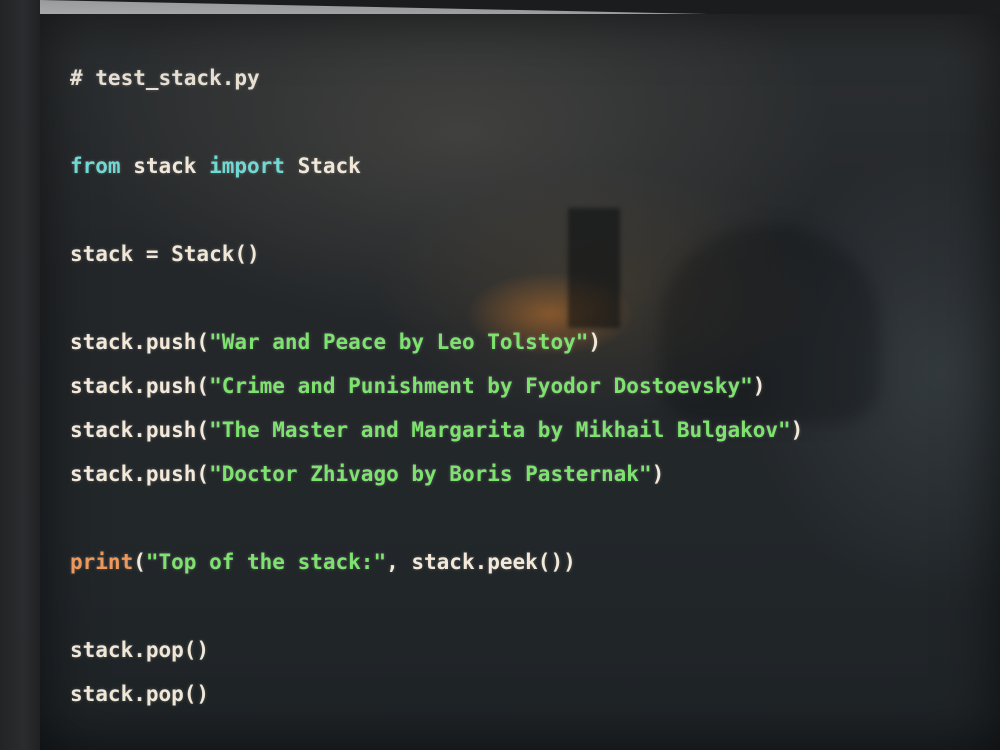 This screenshot has height=750, width=1000. Describe the element at coordinates (436, 78) in the screenshot. I see `code-line-comment: # test_stack.py` at that location.